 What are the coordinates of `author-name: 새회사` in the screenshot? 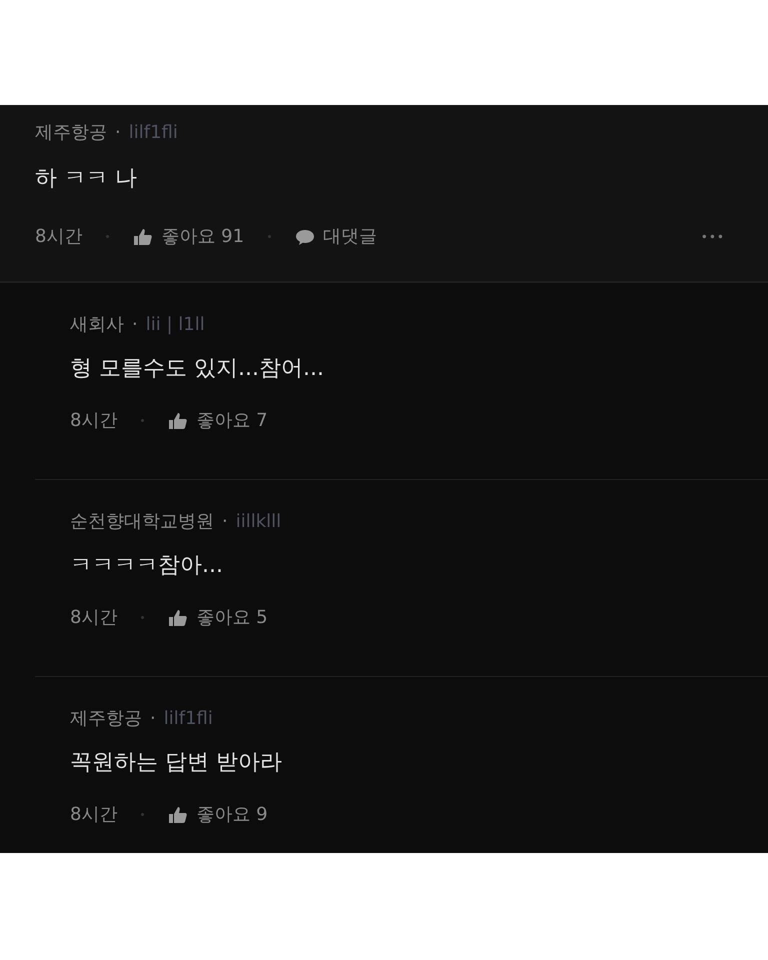 It's located at (97, 325).